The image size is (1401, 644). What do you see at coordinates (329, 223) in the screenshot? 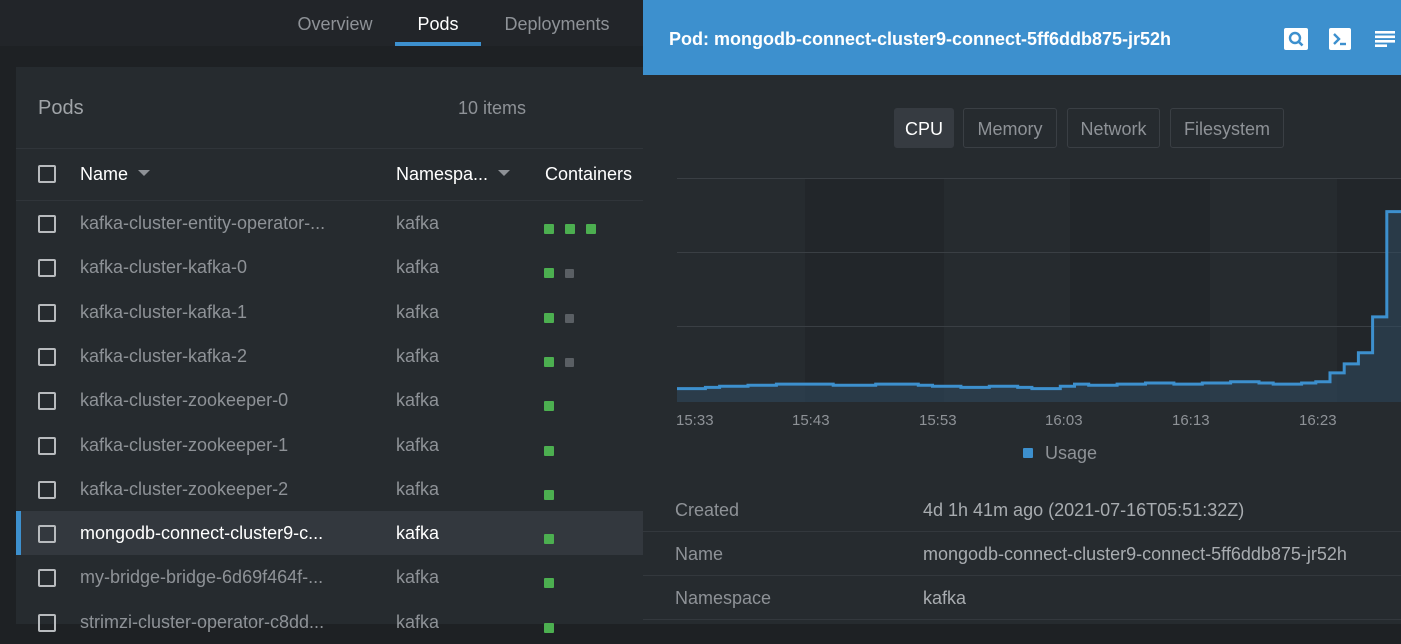
I see `table-row: kafka-cluster-entity-operator-... kafka` at bounding box center [329, 223].